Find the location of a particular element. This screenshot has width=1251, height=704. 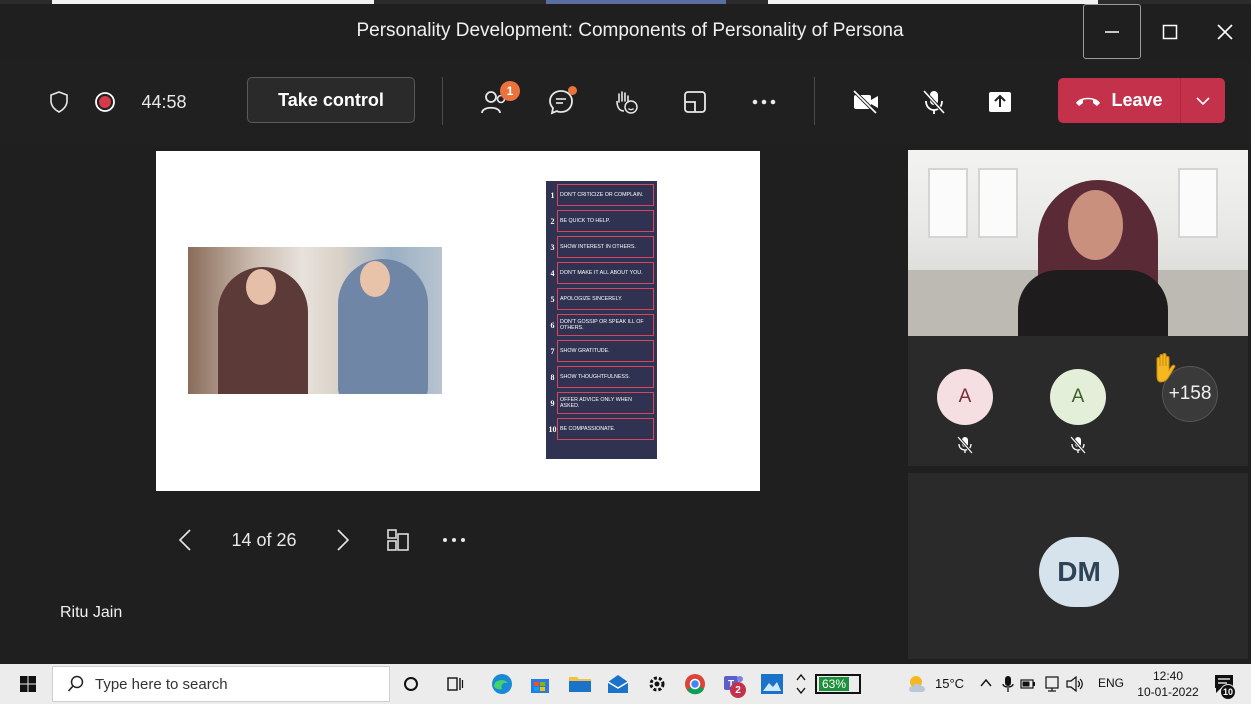

chevron-up-icon is located at coordinates (986, 683).